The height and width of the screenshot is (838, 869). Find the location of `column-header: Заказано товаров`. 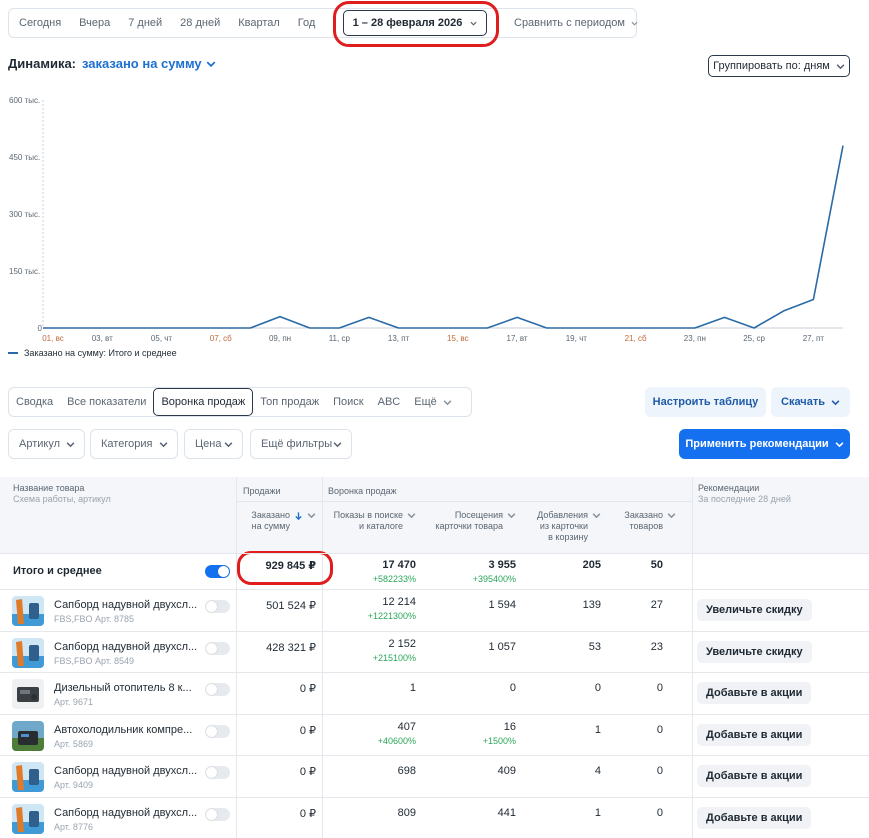

column-header: Заказано товаров is located at coordinates (650, 521).